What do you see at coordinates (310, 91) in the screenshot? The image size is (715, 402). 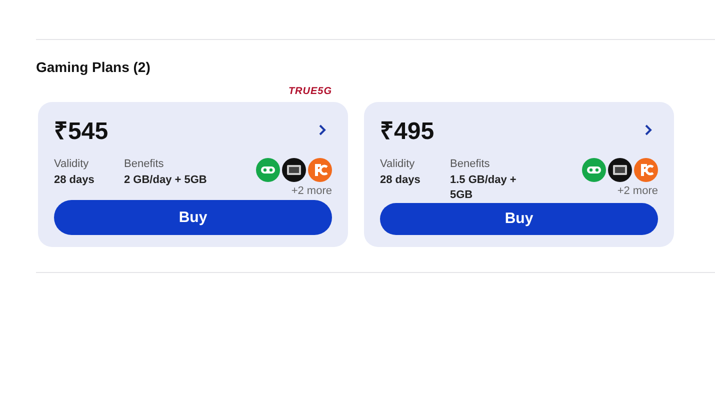 I see `network-tag-label: TRUE5G` at bounding box center [310, 91].